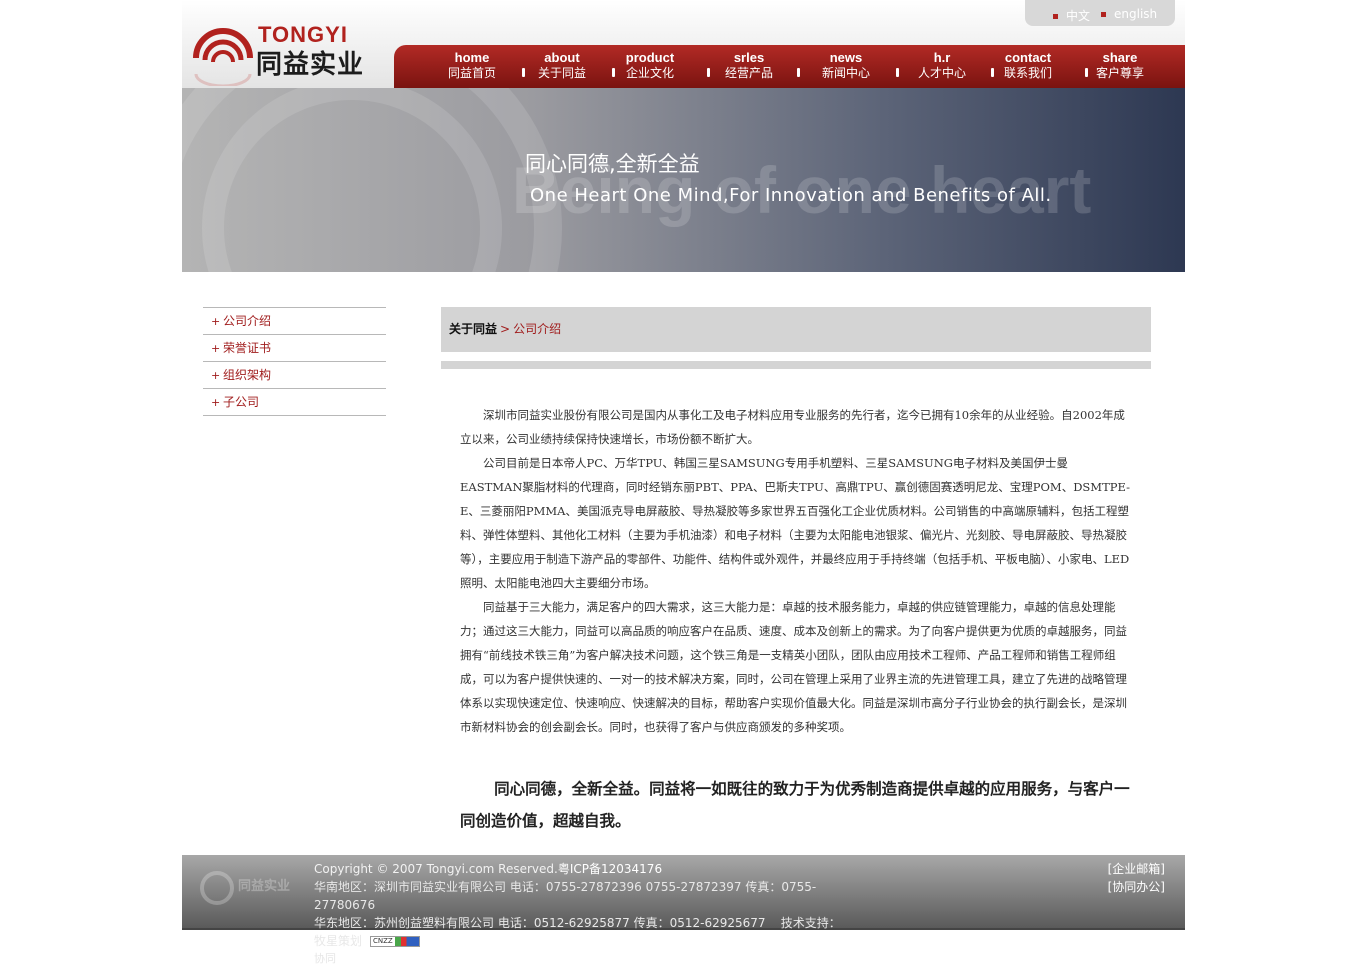 The height and width of the screenshot is (966, 1366). Describe the element at coordinates (1027, 73) in the screenshot. I see `nav-label-cn: 联系我们` at that location.